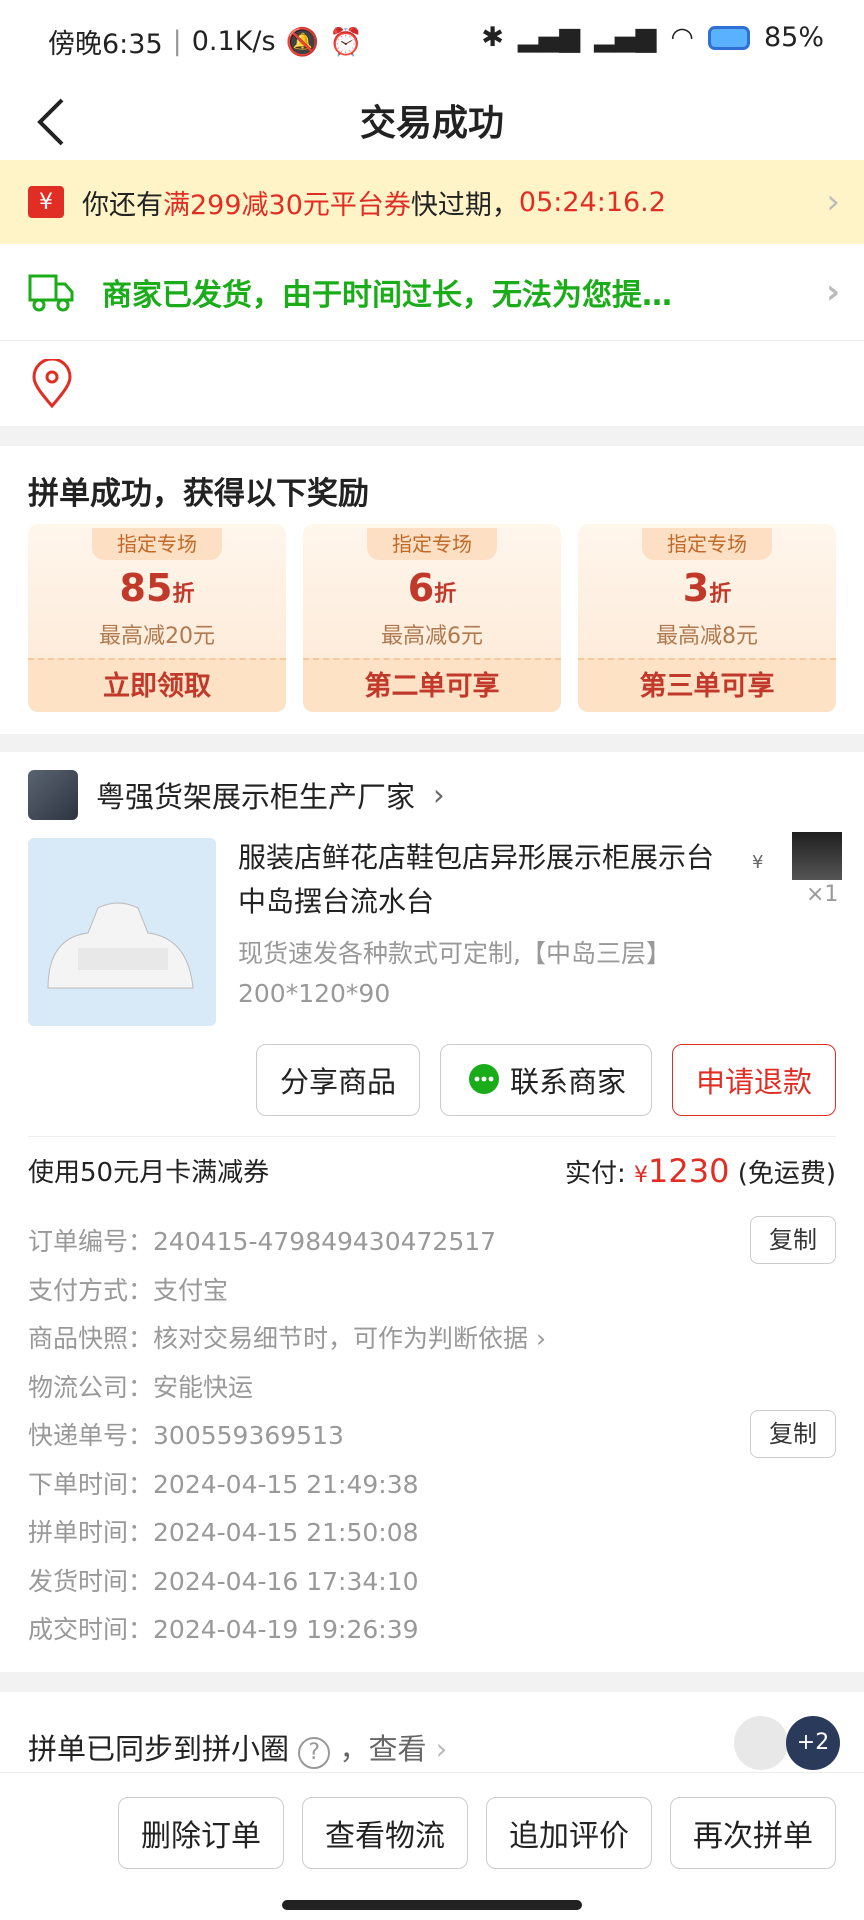 The image size is (864, 1920). What do you see at coordinates (432, 1243) in the screenshot?
I see `detail-row: 订单编号：240415-479849430472517 复制` at bounding box center [432, 1243].